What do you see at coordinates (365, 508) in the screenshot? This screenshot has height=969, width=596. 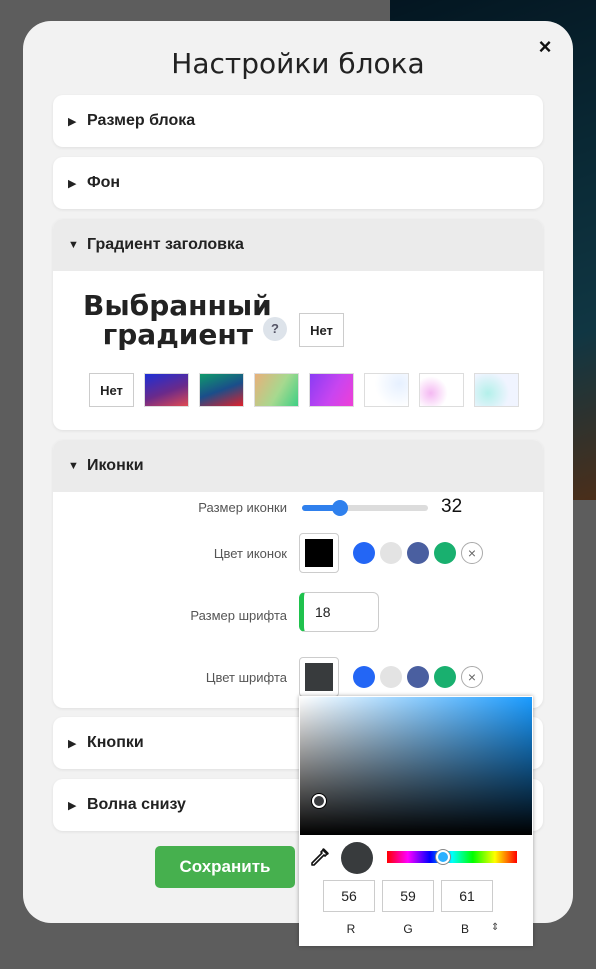 I see `icon-size-slider` at bounding box center [365, 508].